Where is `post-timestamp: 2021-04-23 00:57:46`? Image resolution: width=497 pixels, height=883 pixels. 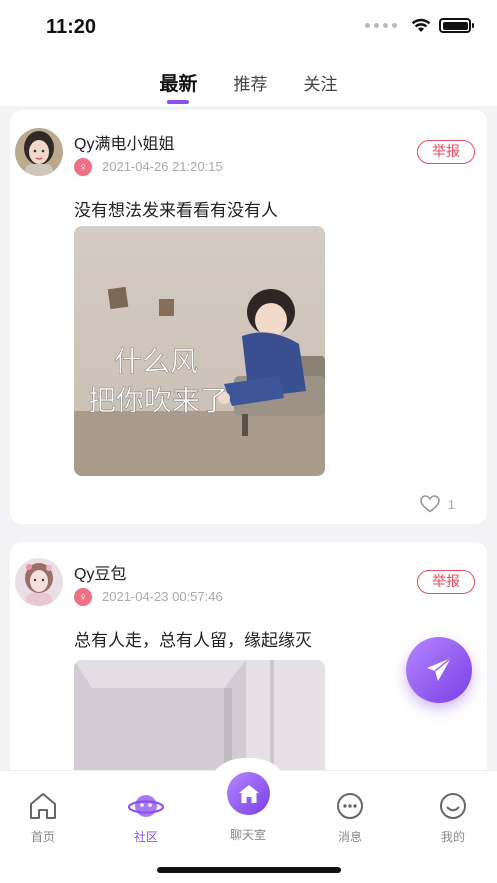 post-timestamp: 2021-04-23 00:57:46 is located at coordinates (162, 596).